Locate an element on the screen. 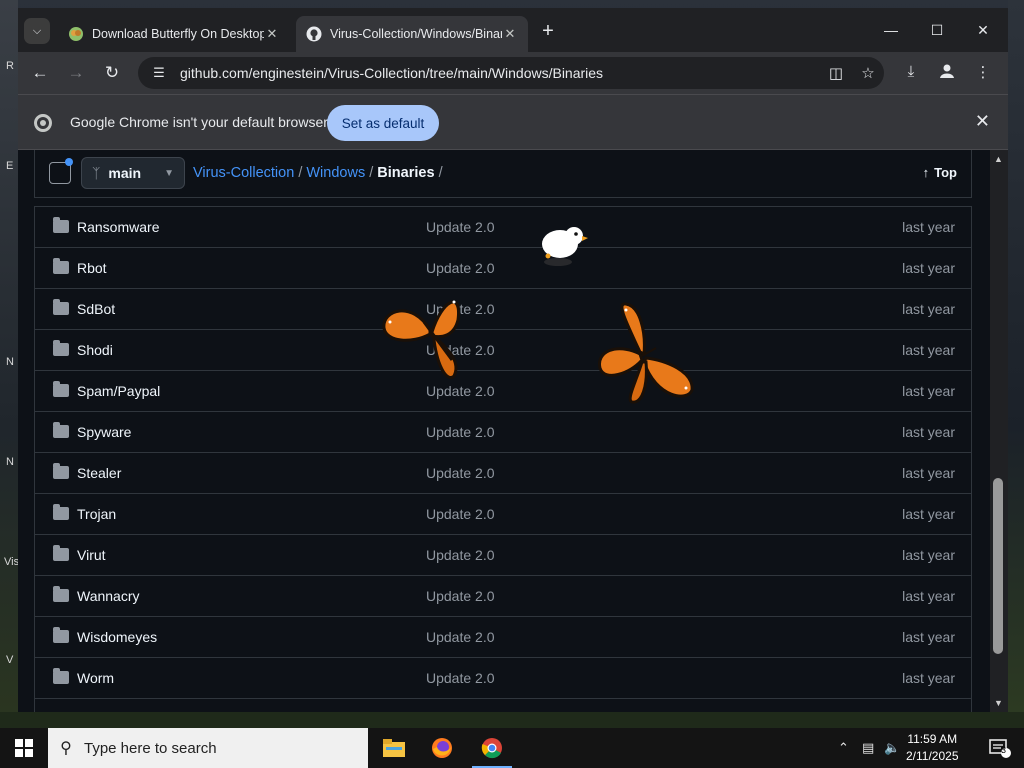  top-button: ↑ Top is located at coordinates (940, 172).